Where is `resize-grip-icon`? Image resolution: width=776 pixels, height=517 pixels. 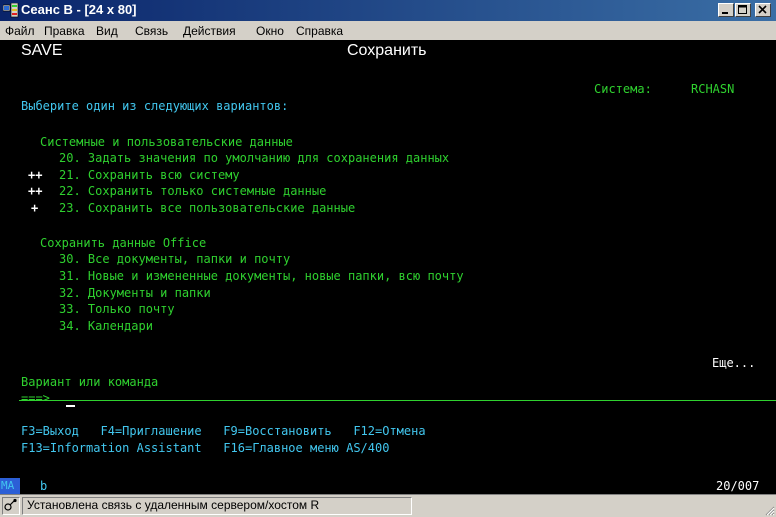 resize-grip-icon is located at coordinates (769, 510).